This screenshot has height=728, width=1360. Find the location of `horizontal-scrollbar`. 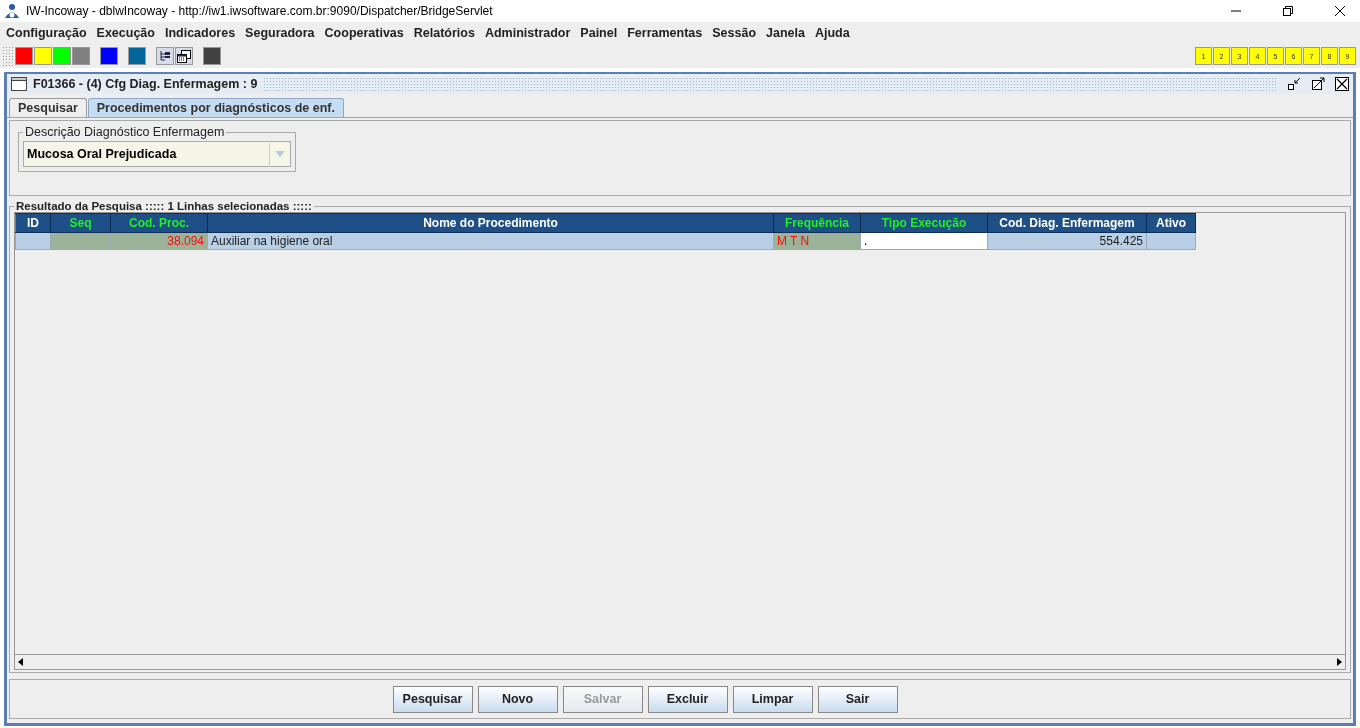

horizontal-scrollbar is located at coordinates (680, 662).